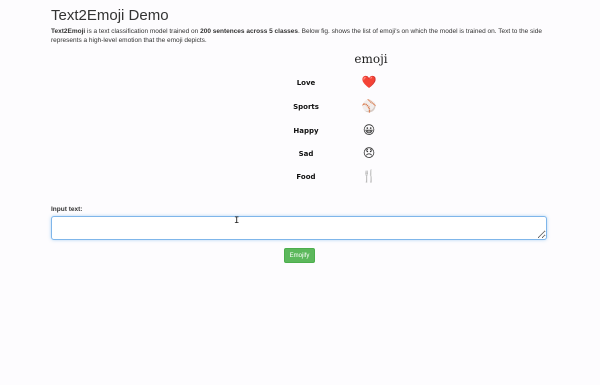 This screenshot has height=385, width=600. What do you see at coordinates (371, 59) in the screenshot?
I see `emoji-table-header: emoji` at bounding box center [371, 59].